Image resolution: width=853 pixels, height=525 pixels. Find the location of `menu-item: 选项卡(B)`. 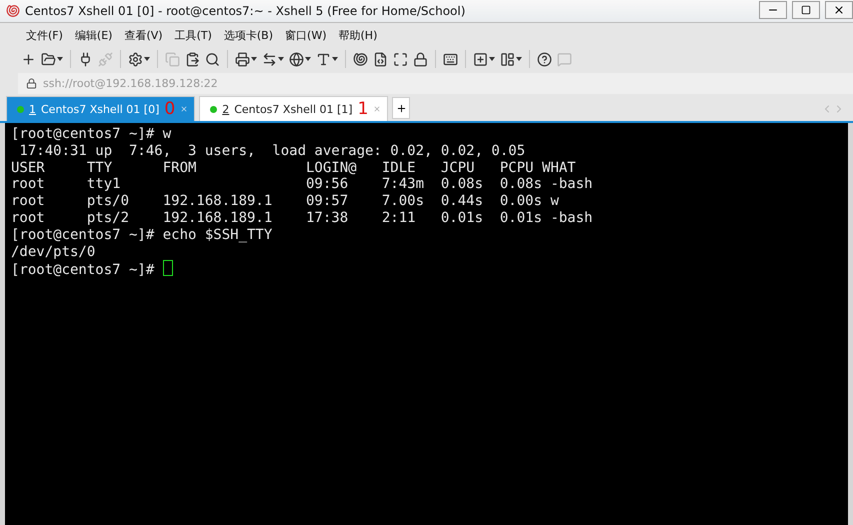

menu-item: 选项卡(B) is located at coordinates (249, 35).